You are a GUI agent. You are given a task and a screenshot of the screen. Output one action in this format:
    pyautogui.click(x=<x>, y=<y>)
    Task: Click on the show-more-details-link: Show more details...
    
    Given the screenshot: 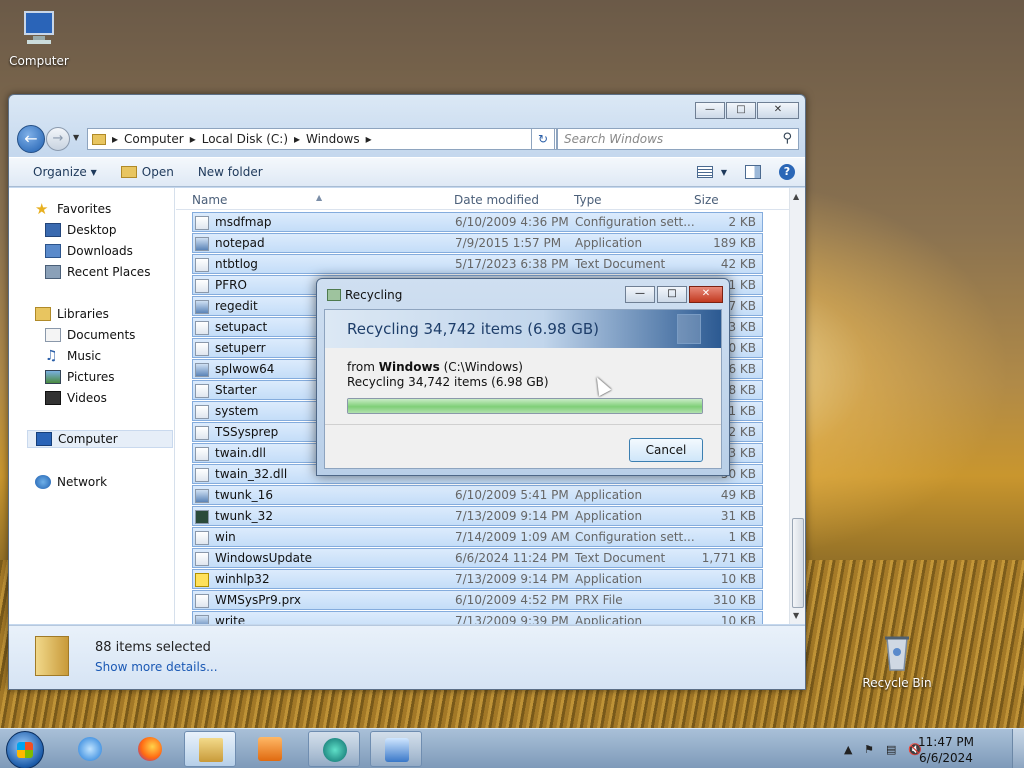 What is the action you would take?
    pyautogui.click(x=156, y=667)
    